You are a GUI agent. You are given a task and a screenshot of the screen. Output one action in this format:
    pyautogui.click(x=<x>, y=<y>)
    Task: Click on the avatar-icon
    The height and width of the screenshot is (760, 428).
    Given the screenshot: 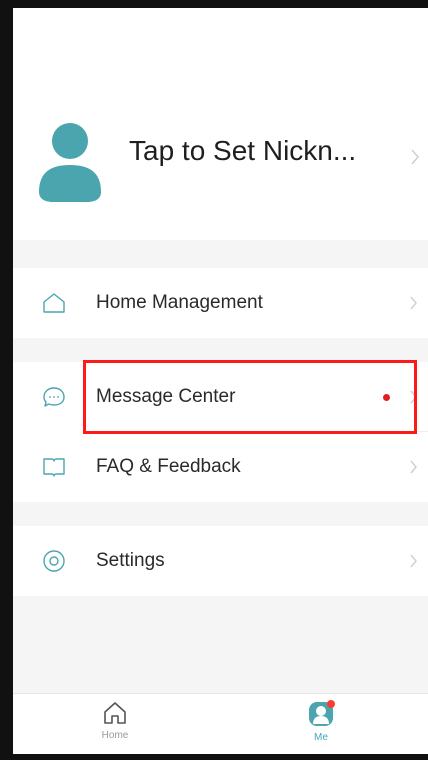 What is the action you would take?
    pyautogui.click(x=70, y=161)
    